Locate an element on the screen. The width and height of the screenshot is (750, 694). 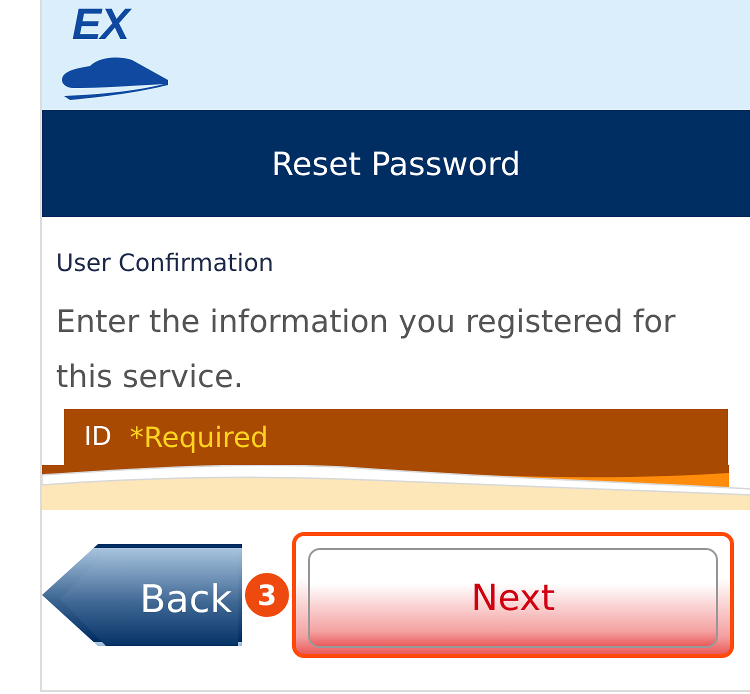
logo-text: EX is located at coordinates (100, 25).